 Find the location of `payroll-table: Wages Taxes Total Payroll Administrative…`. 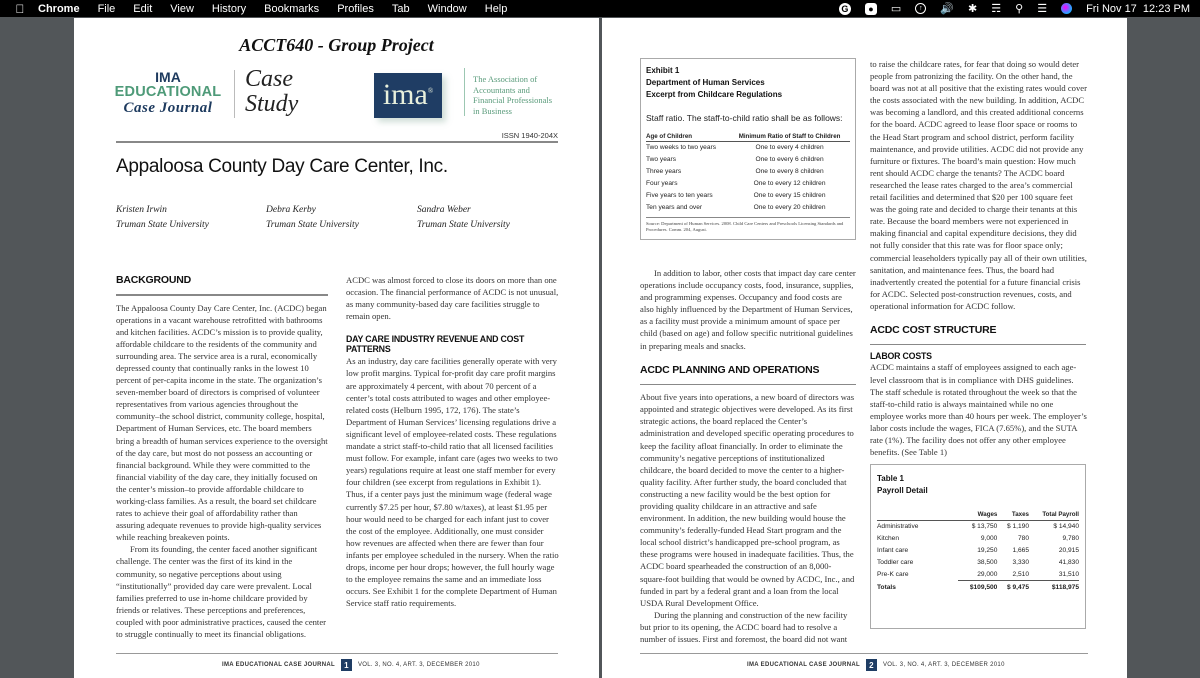

payroll-table: Wages Taxes Total Payroll Administrative… is located at coordinates (978, 552).